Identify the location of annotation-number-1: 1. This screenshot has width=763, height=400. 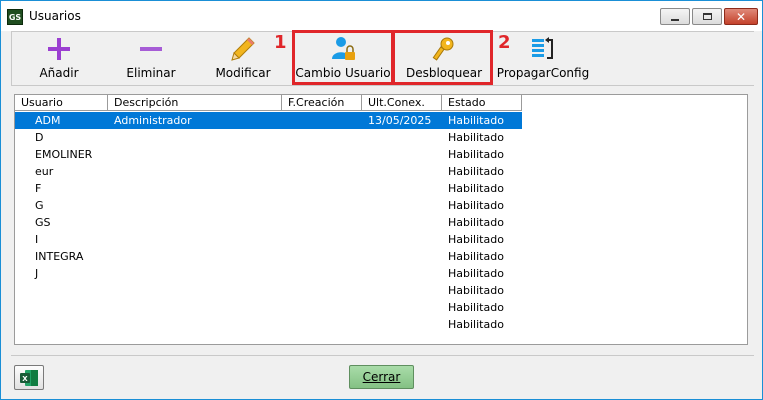
(280, 42).